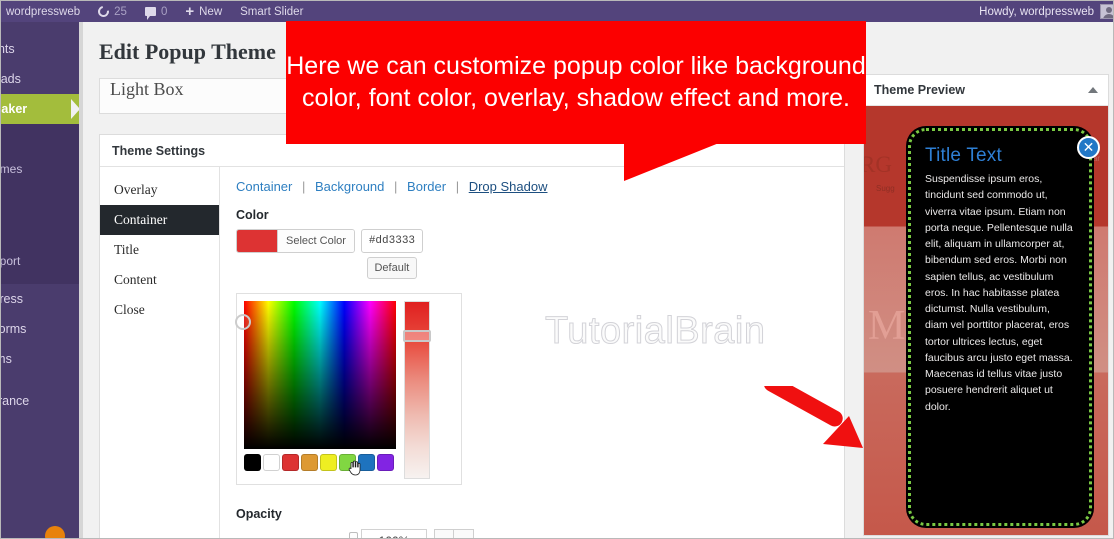 Image resolution: width=1114 pixels, height=539 pixels. I want to click on opacity-decrement-button: -, so click(444, 533).